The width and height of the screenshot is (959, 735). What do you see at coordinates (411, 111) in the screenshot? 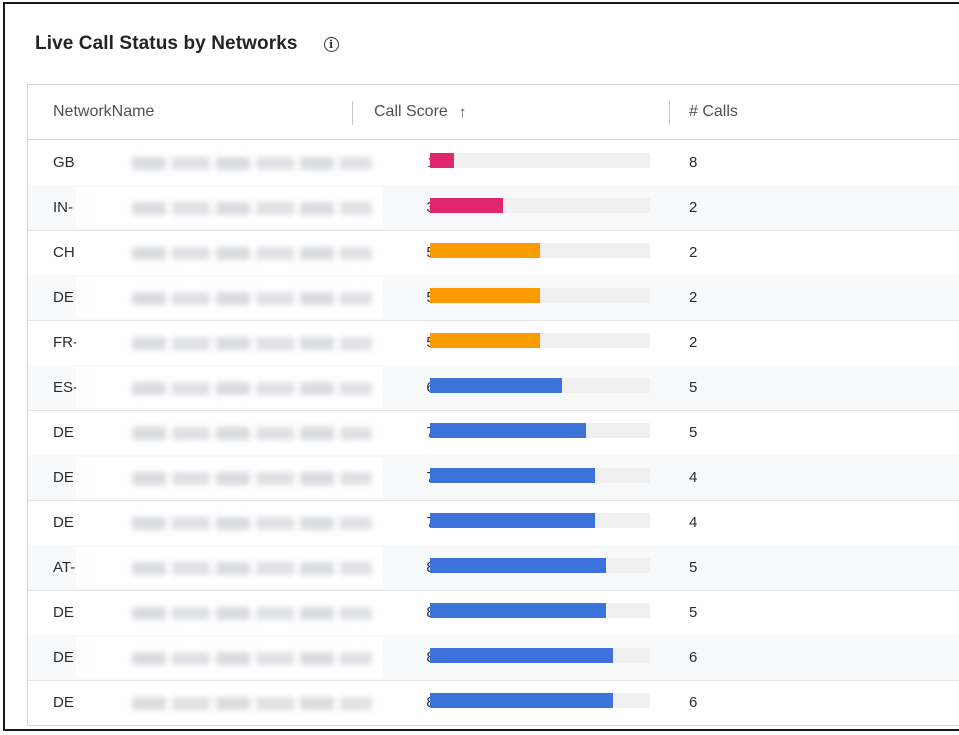
I see `column-header-call-score-label: Call Score` at bounding box center [411, 111].